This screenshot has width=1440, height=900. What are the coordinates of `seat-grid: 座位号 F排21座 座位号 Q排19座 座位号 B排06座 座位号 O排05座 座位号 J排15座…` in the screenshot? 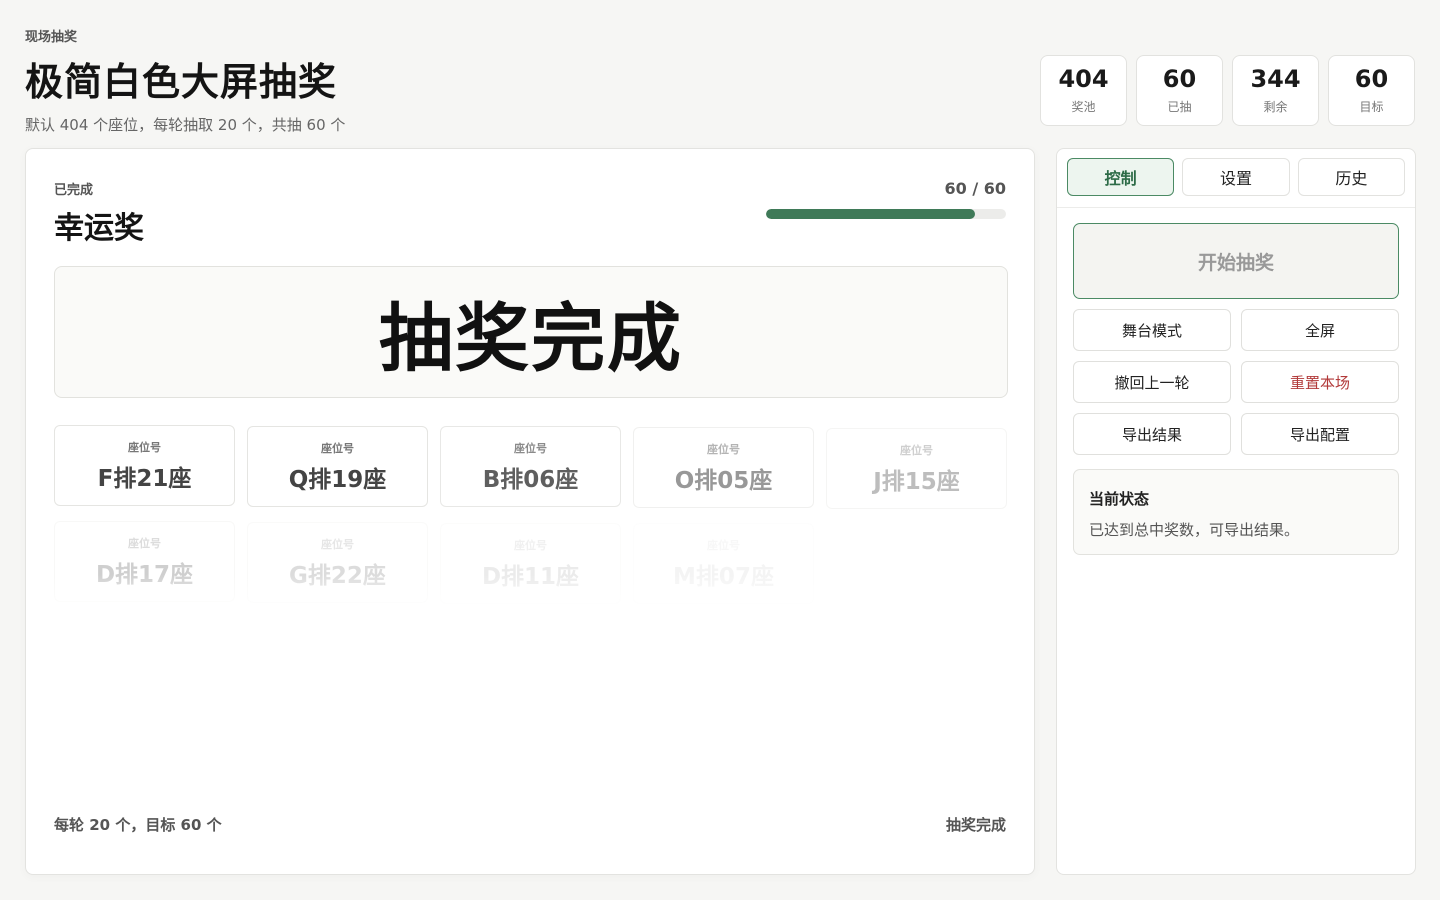 It's located at (531, 520).